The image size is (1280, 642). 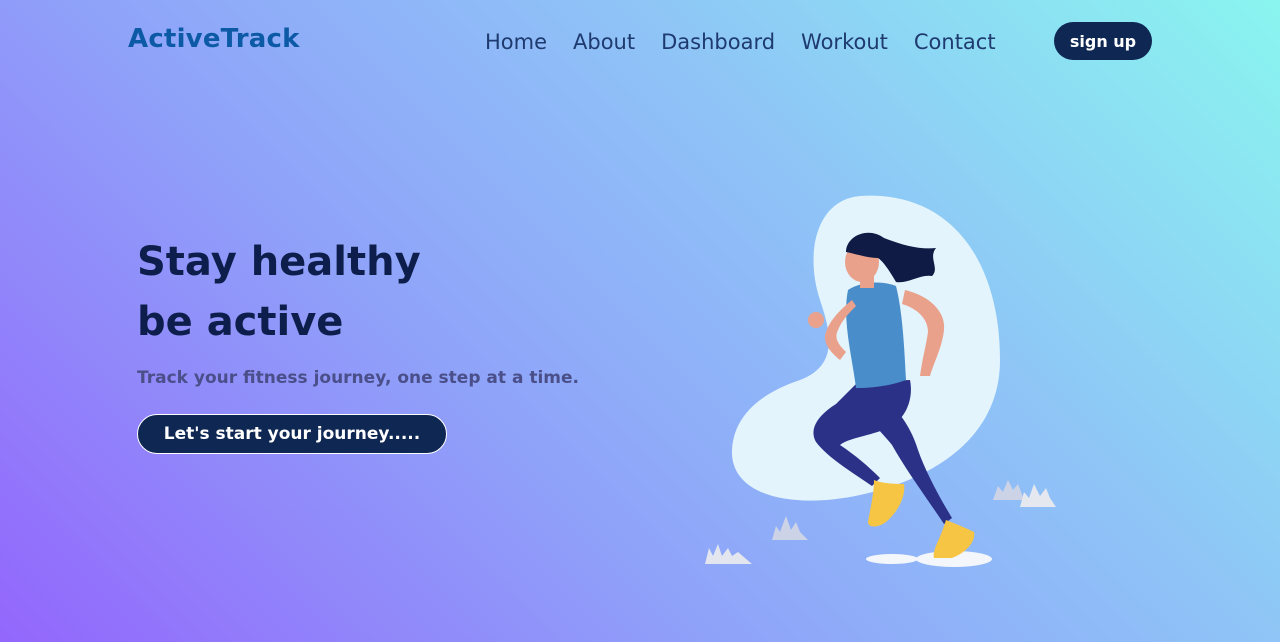 I want to click on grass-tuft-left, so click(x=728, y=554).